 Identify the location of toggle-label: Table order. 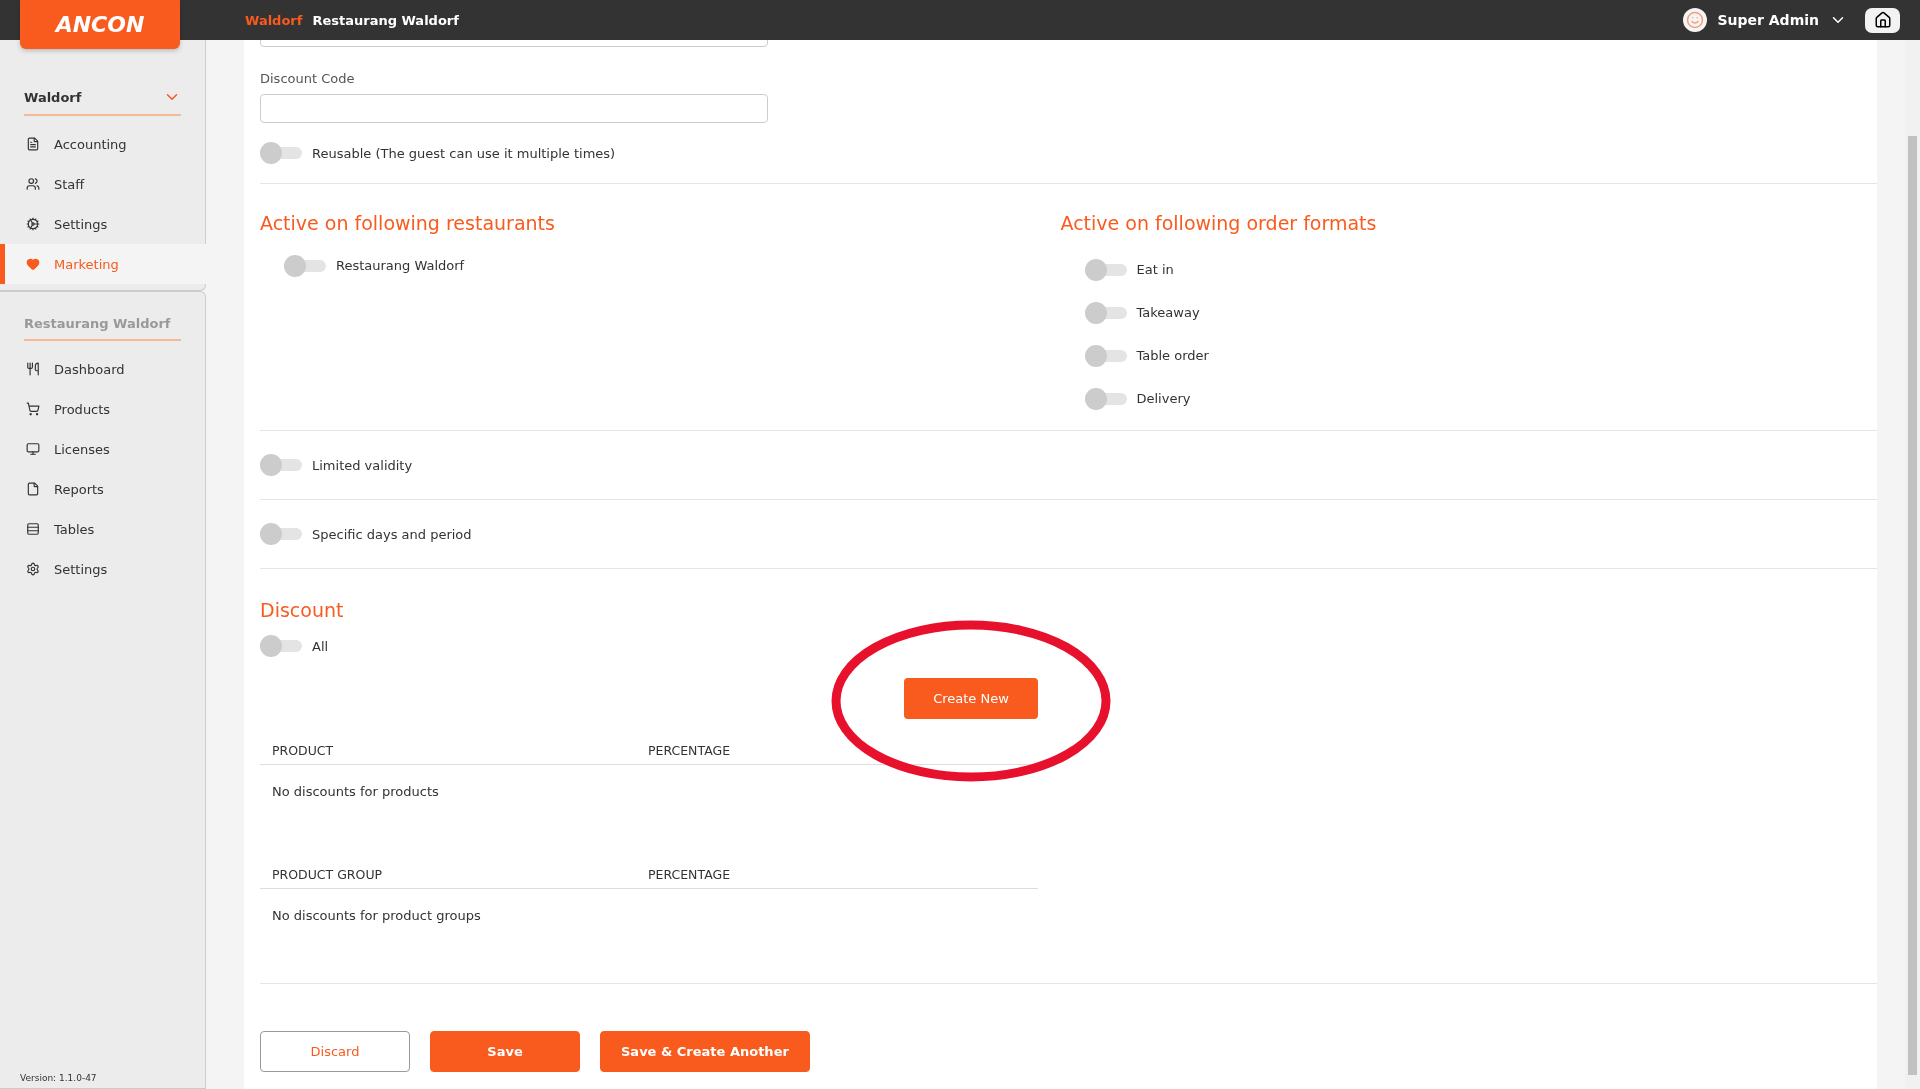
(1172, 355).